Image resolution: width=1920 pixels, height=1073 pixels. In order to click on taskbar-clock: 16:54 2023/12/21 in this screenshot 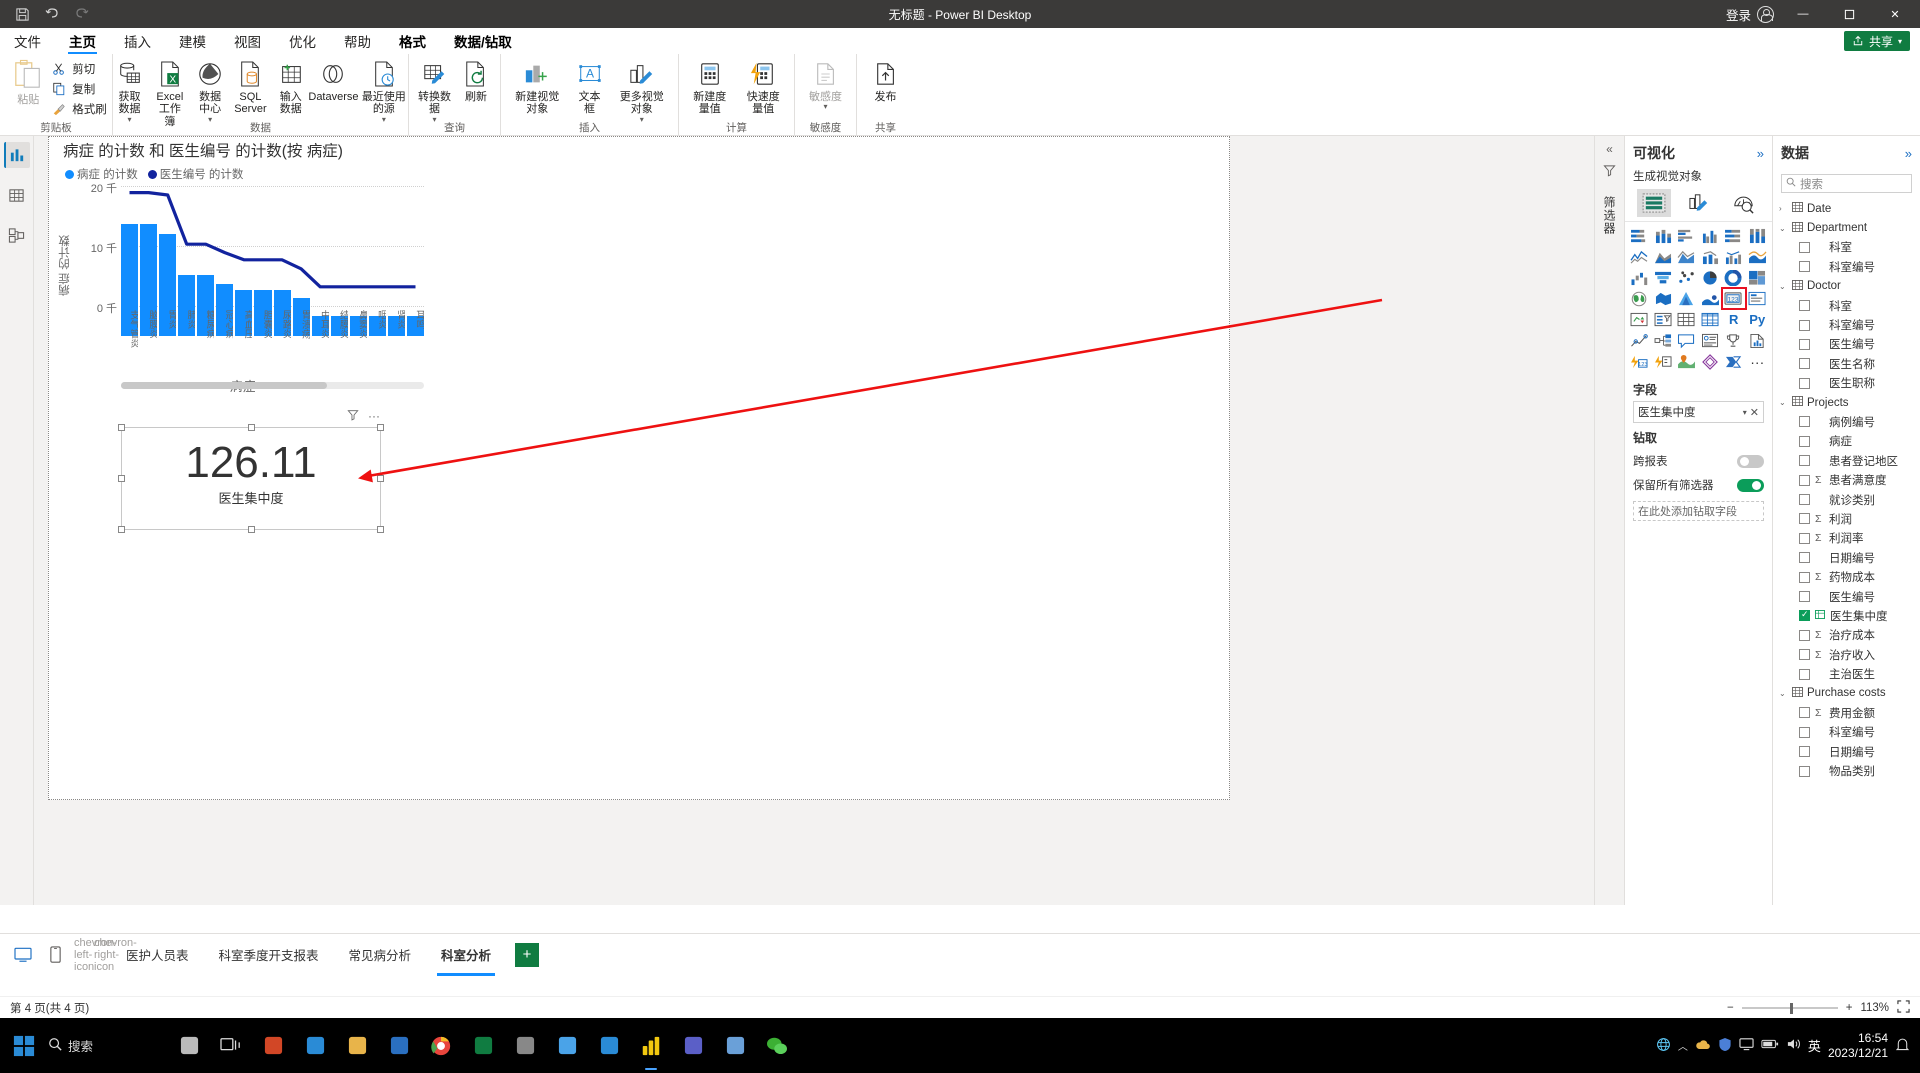, I will do `click(1858, 1046)`.